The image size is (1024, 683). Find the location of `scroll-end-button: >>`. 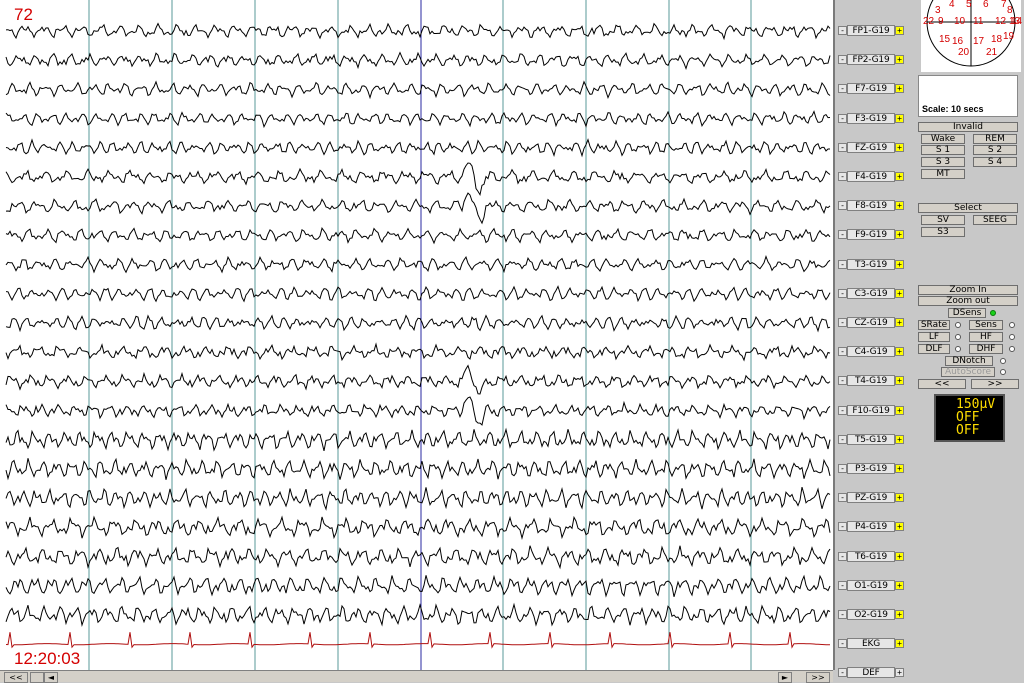

scroll-end-button: >> is located at coordinates (818, 677).